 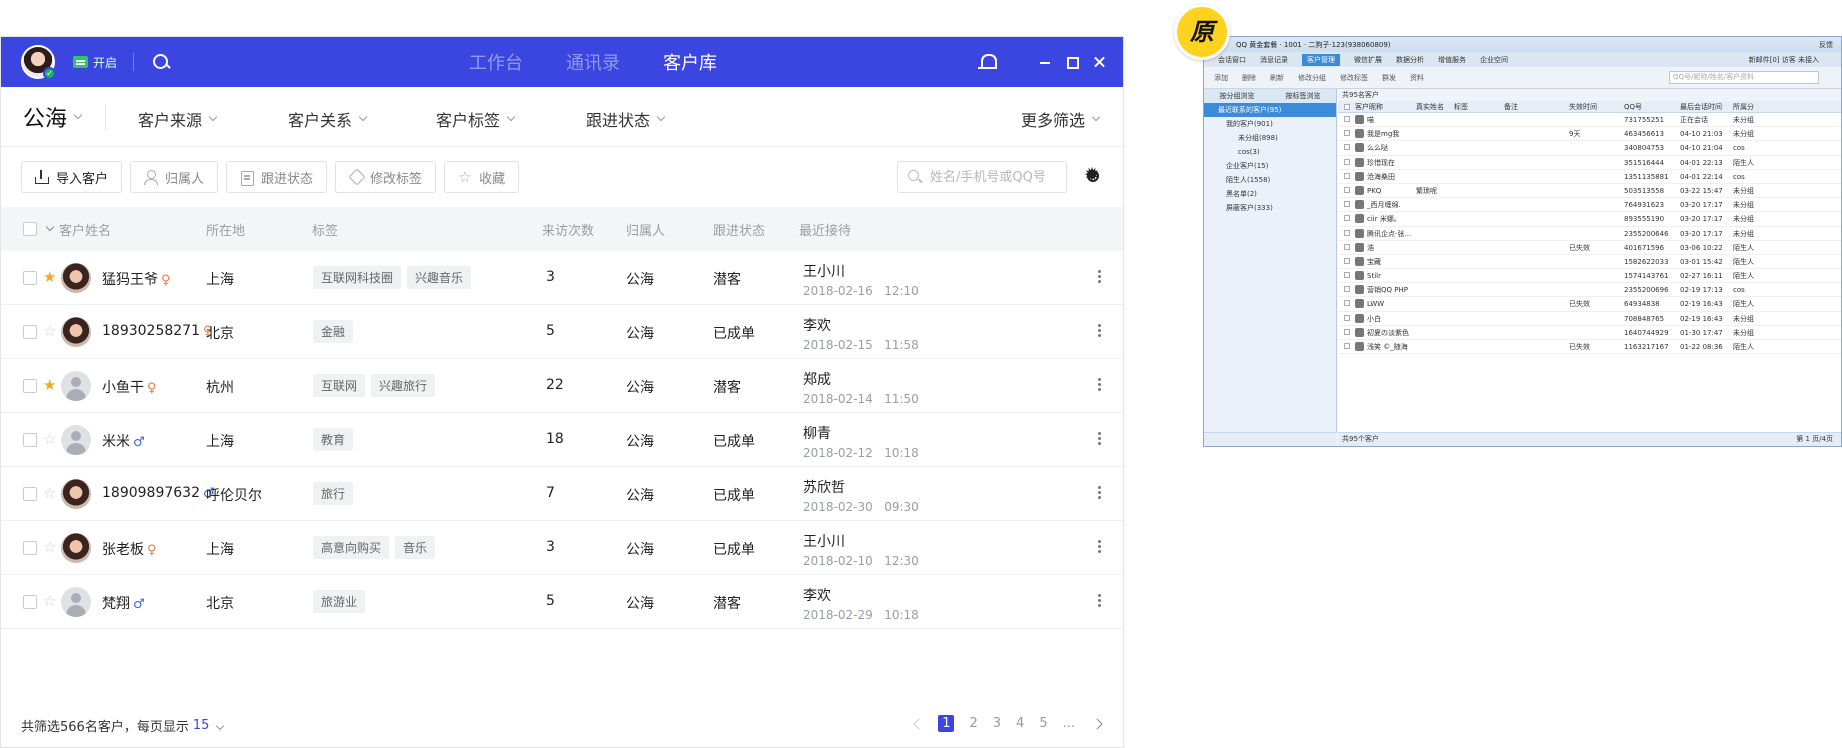 What do you see at coordinates (1092, 175) in the screenshot?
I see `gear-icon` at bounding box center [1092, 175].